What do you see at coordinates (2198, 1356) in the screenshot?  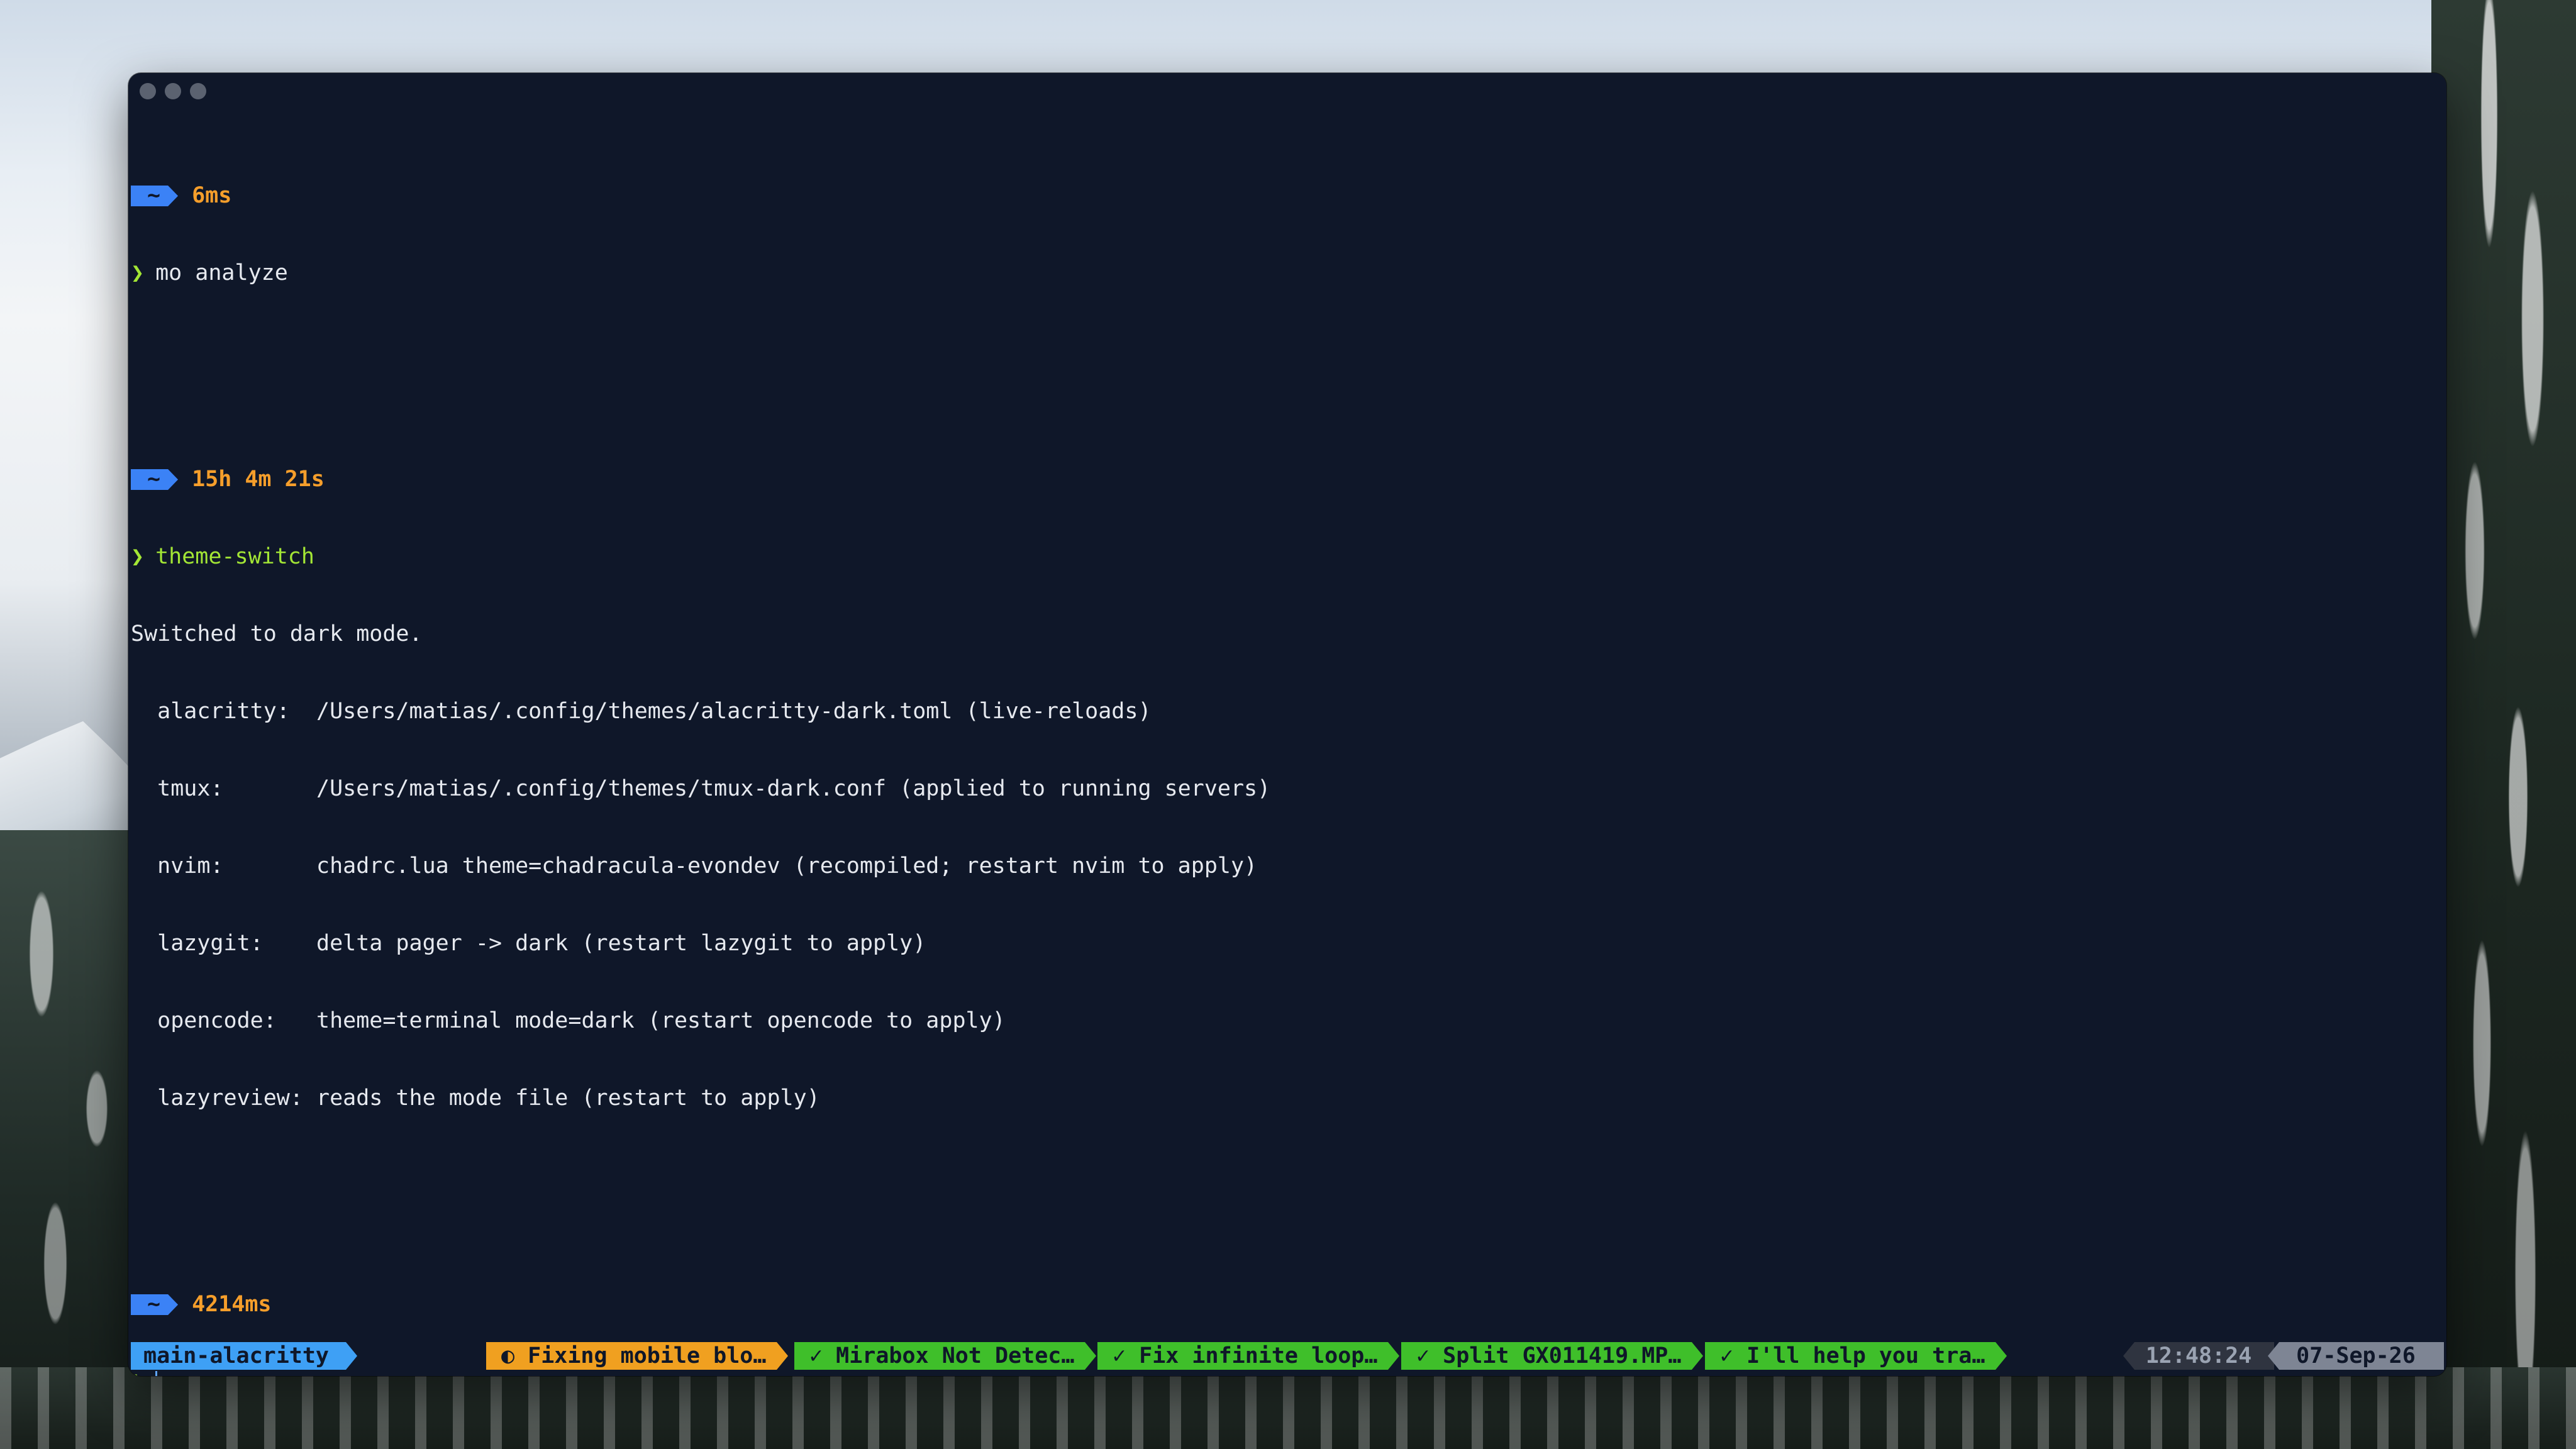 I see `status-clock: 12:48:24` at bounding box center [2198, 1356].